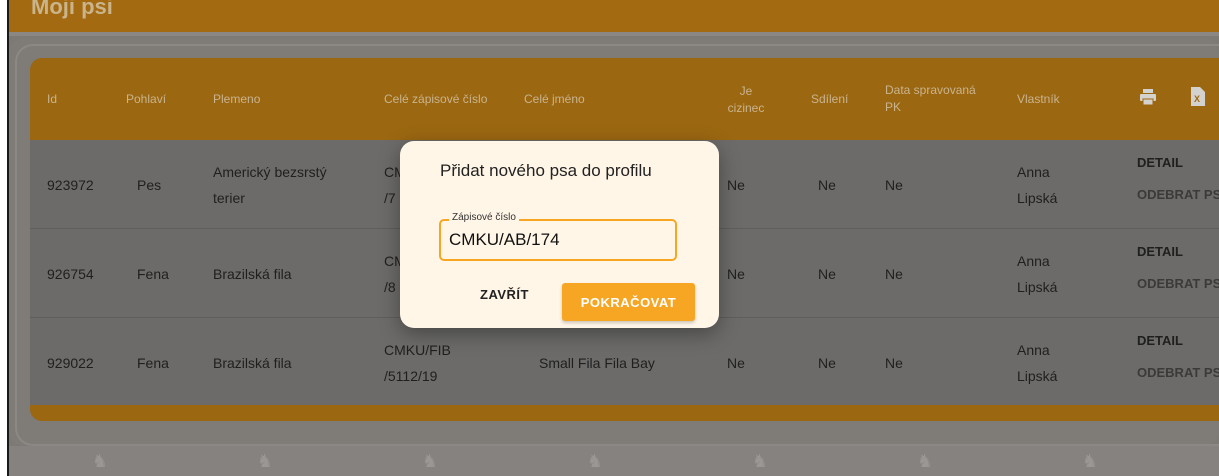 This screenshot has height=476, width=1219. Describe the element at coordinates (614, 461) in the screenshot. I see `background-pattern: ♞ ♞ ♞ ♞ ♞ ♞ ♞` at that location.